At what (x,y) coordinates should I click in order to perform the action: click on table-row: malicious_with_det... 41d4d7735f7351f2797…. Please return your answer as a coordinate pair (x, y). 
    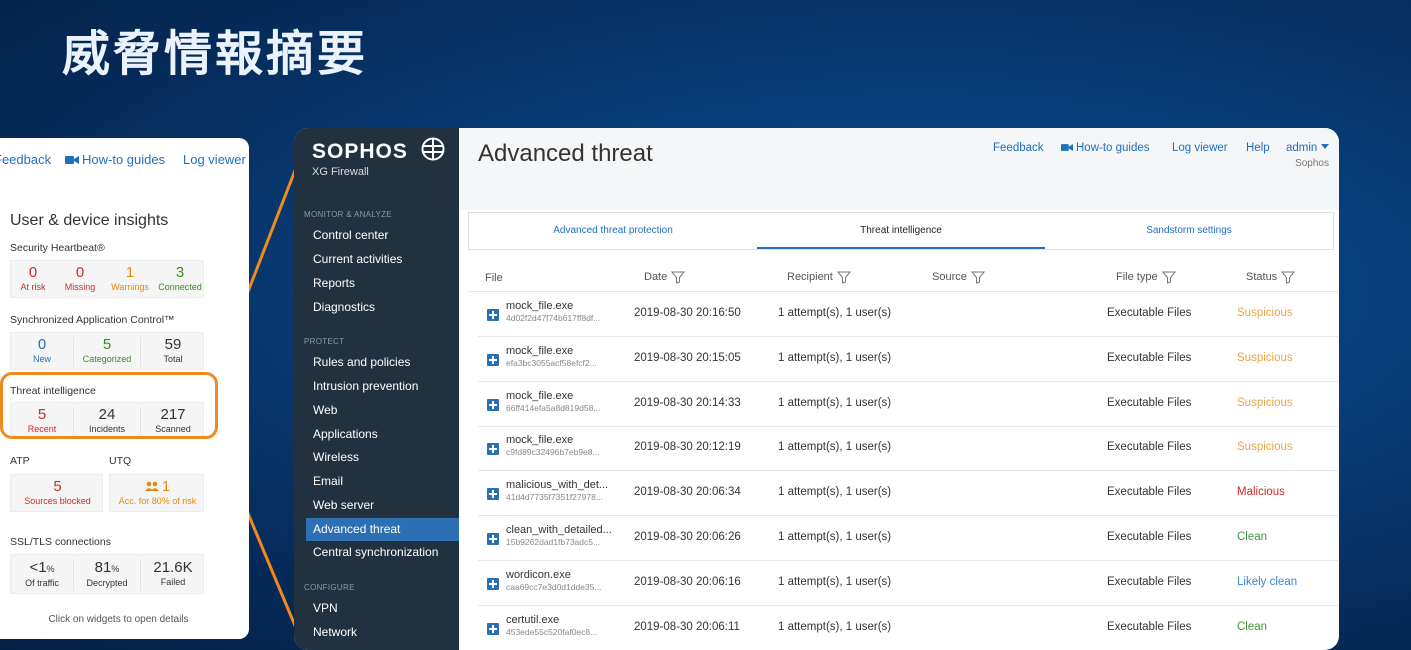
    Looking at the image, I should click on (908, 494).